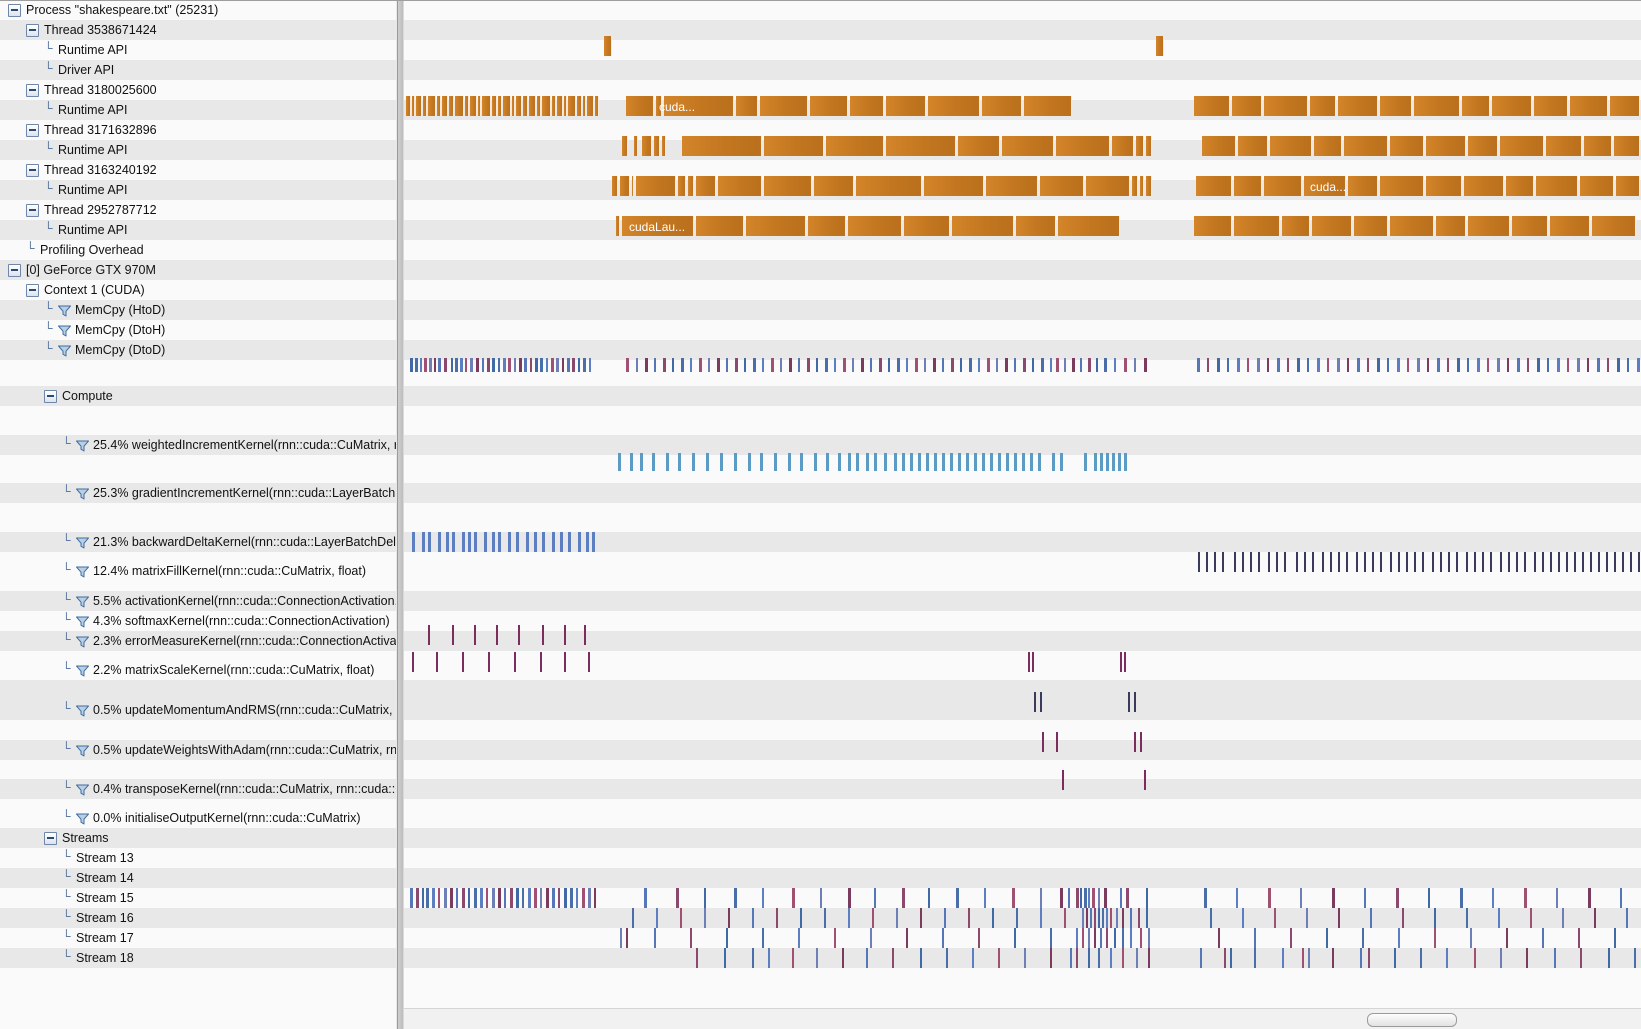  Describe the element at coordinates (1022, 662) in the screenshot. I see `timeline-track-matrix-scale-kernel` at that location.